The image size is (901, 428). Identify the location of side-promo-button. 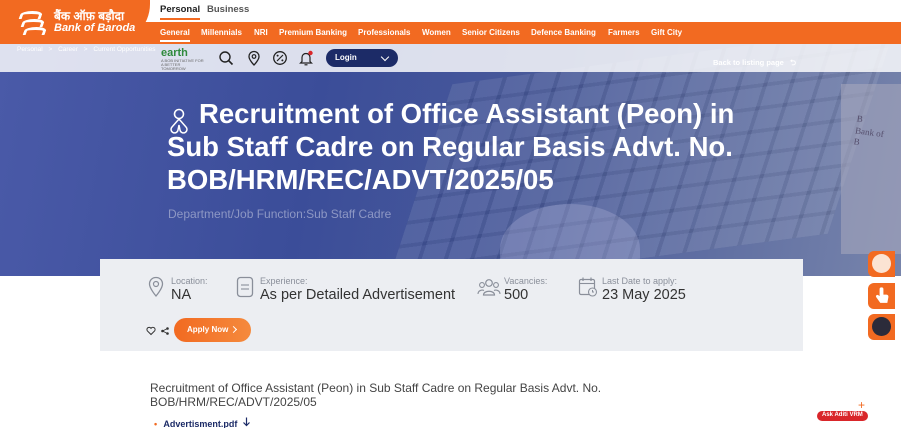
(881, 264).